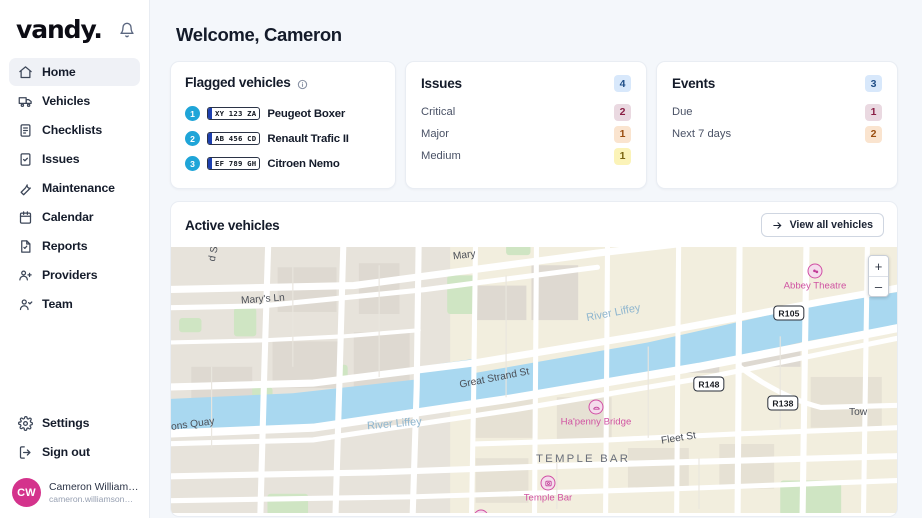  What do you see at coordinates (596, 422) in the screenshot?
I see `map-poi-label: Ha'penny Bridge` at bounding box center [596, 422].